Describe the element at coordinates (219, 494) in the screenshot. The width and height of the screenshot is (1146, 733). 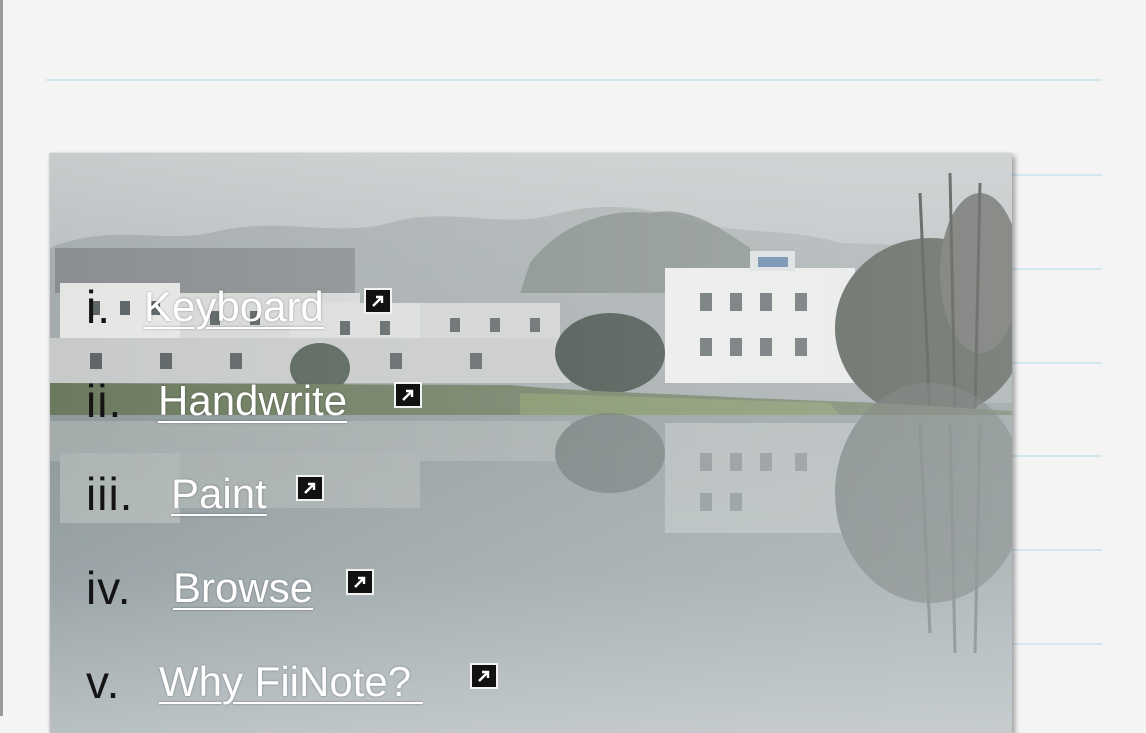
I see `paint-link: Paint` at that location.